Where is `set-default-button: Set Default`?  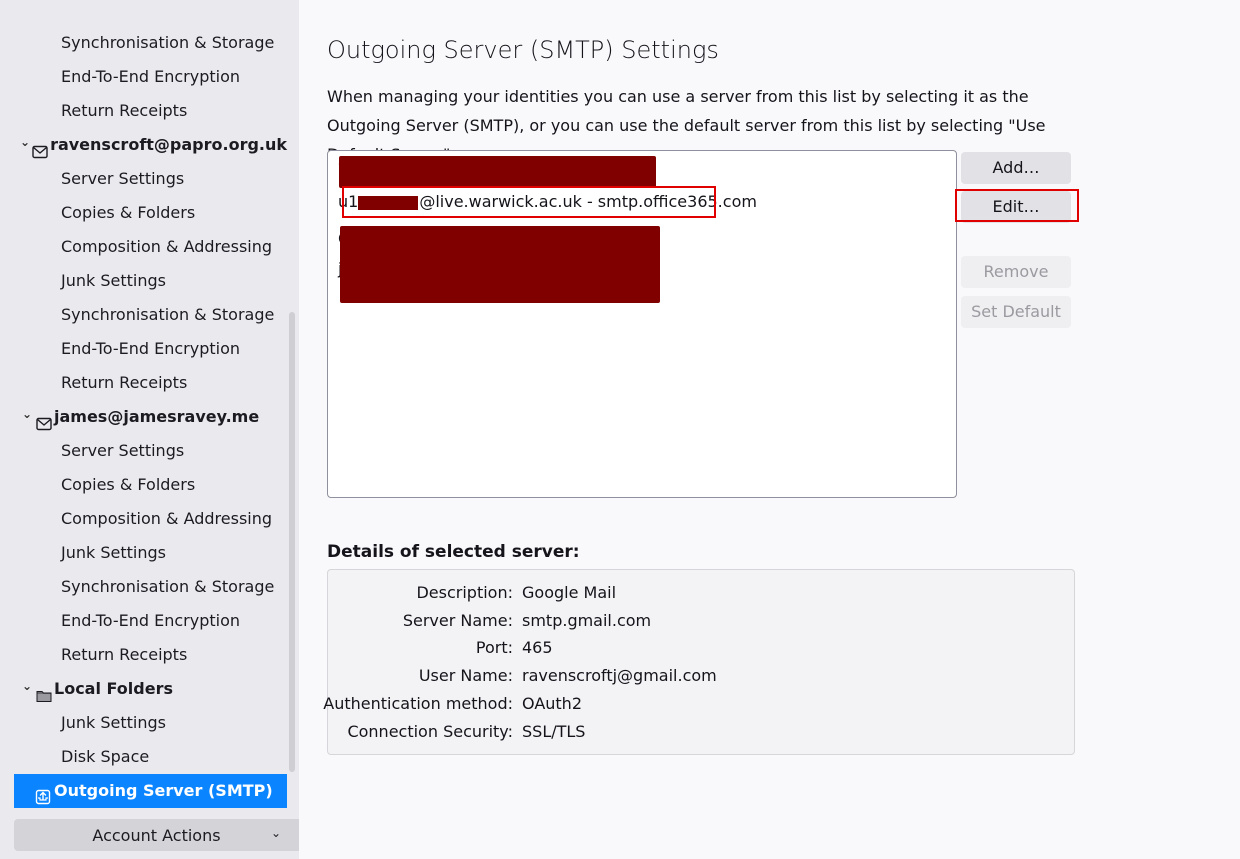 set-default-button: Set Default is located at coordinates (1016, 312).